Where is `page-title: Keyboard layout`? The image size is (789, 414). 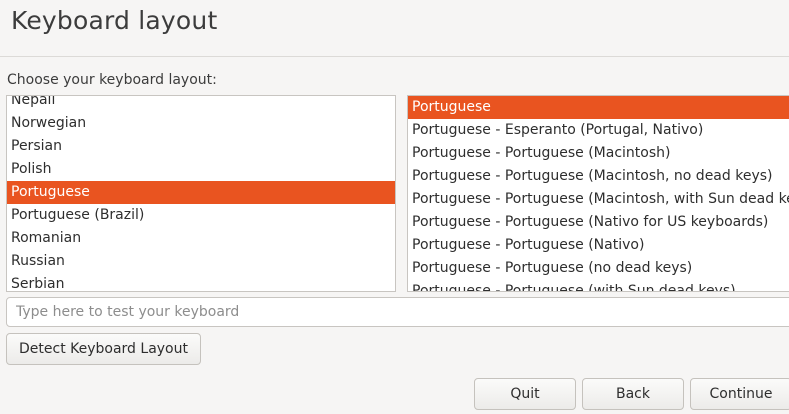 page-title: Keyboard layout is located at coordinates (114, 20).